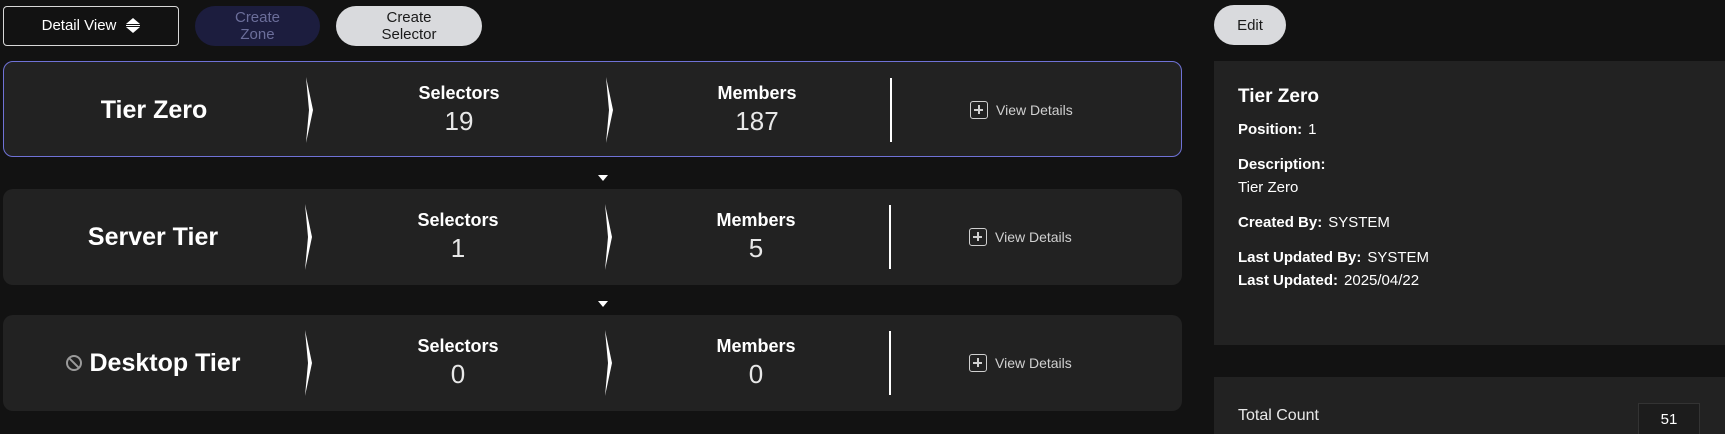 Image resolution: width=1725 pixels, height=434 pixels. I want to click on description-label: Description:, so click(1282, 164).